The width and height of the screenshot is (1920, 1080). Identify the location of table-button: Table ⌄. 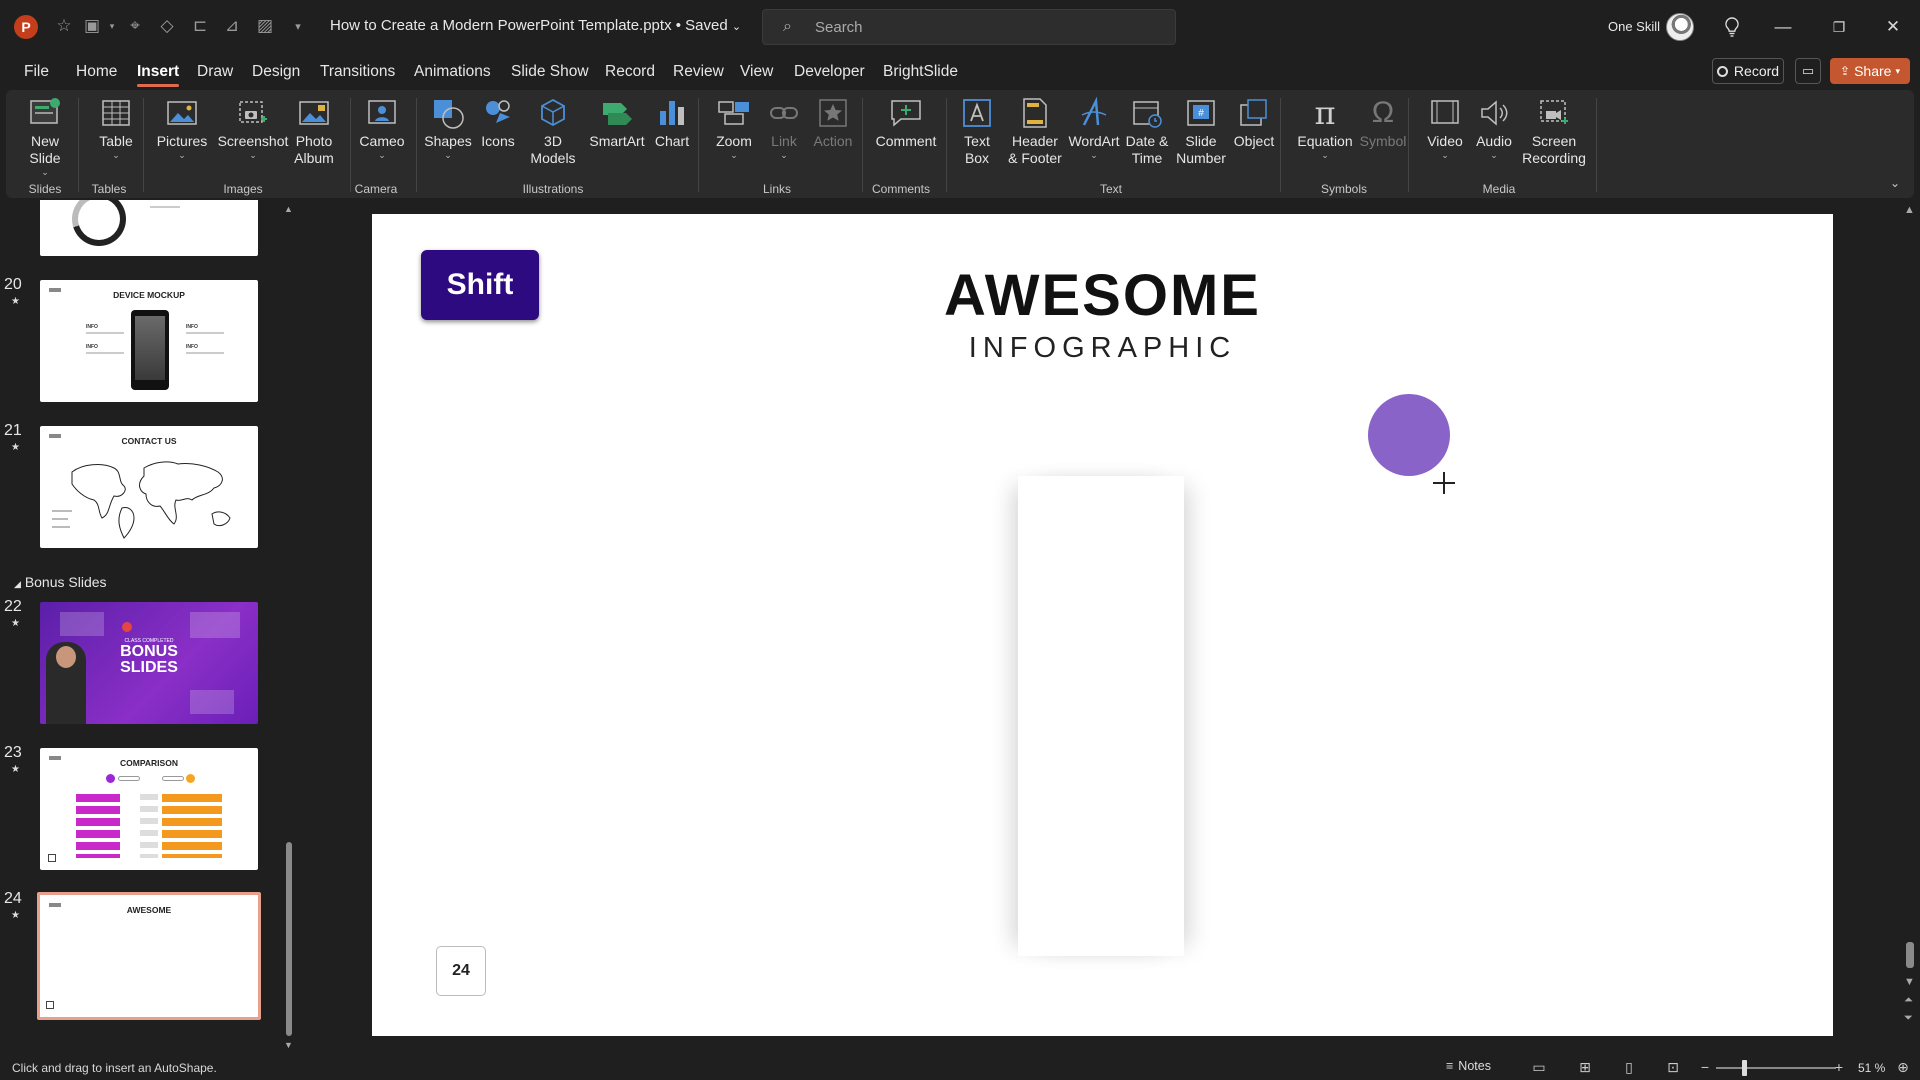
(116, 127).